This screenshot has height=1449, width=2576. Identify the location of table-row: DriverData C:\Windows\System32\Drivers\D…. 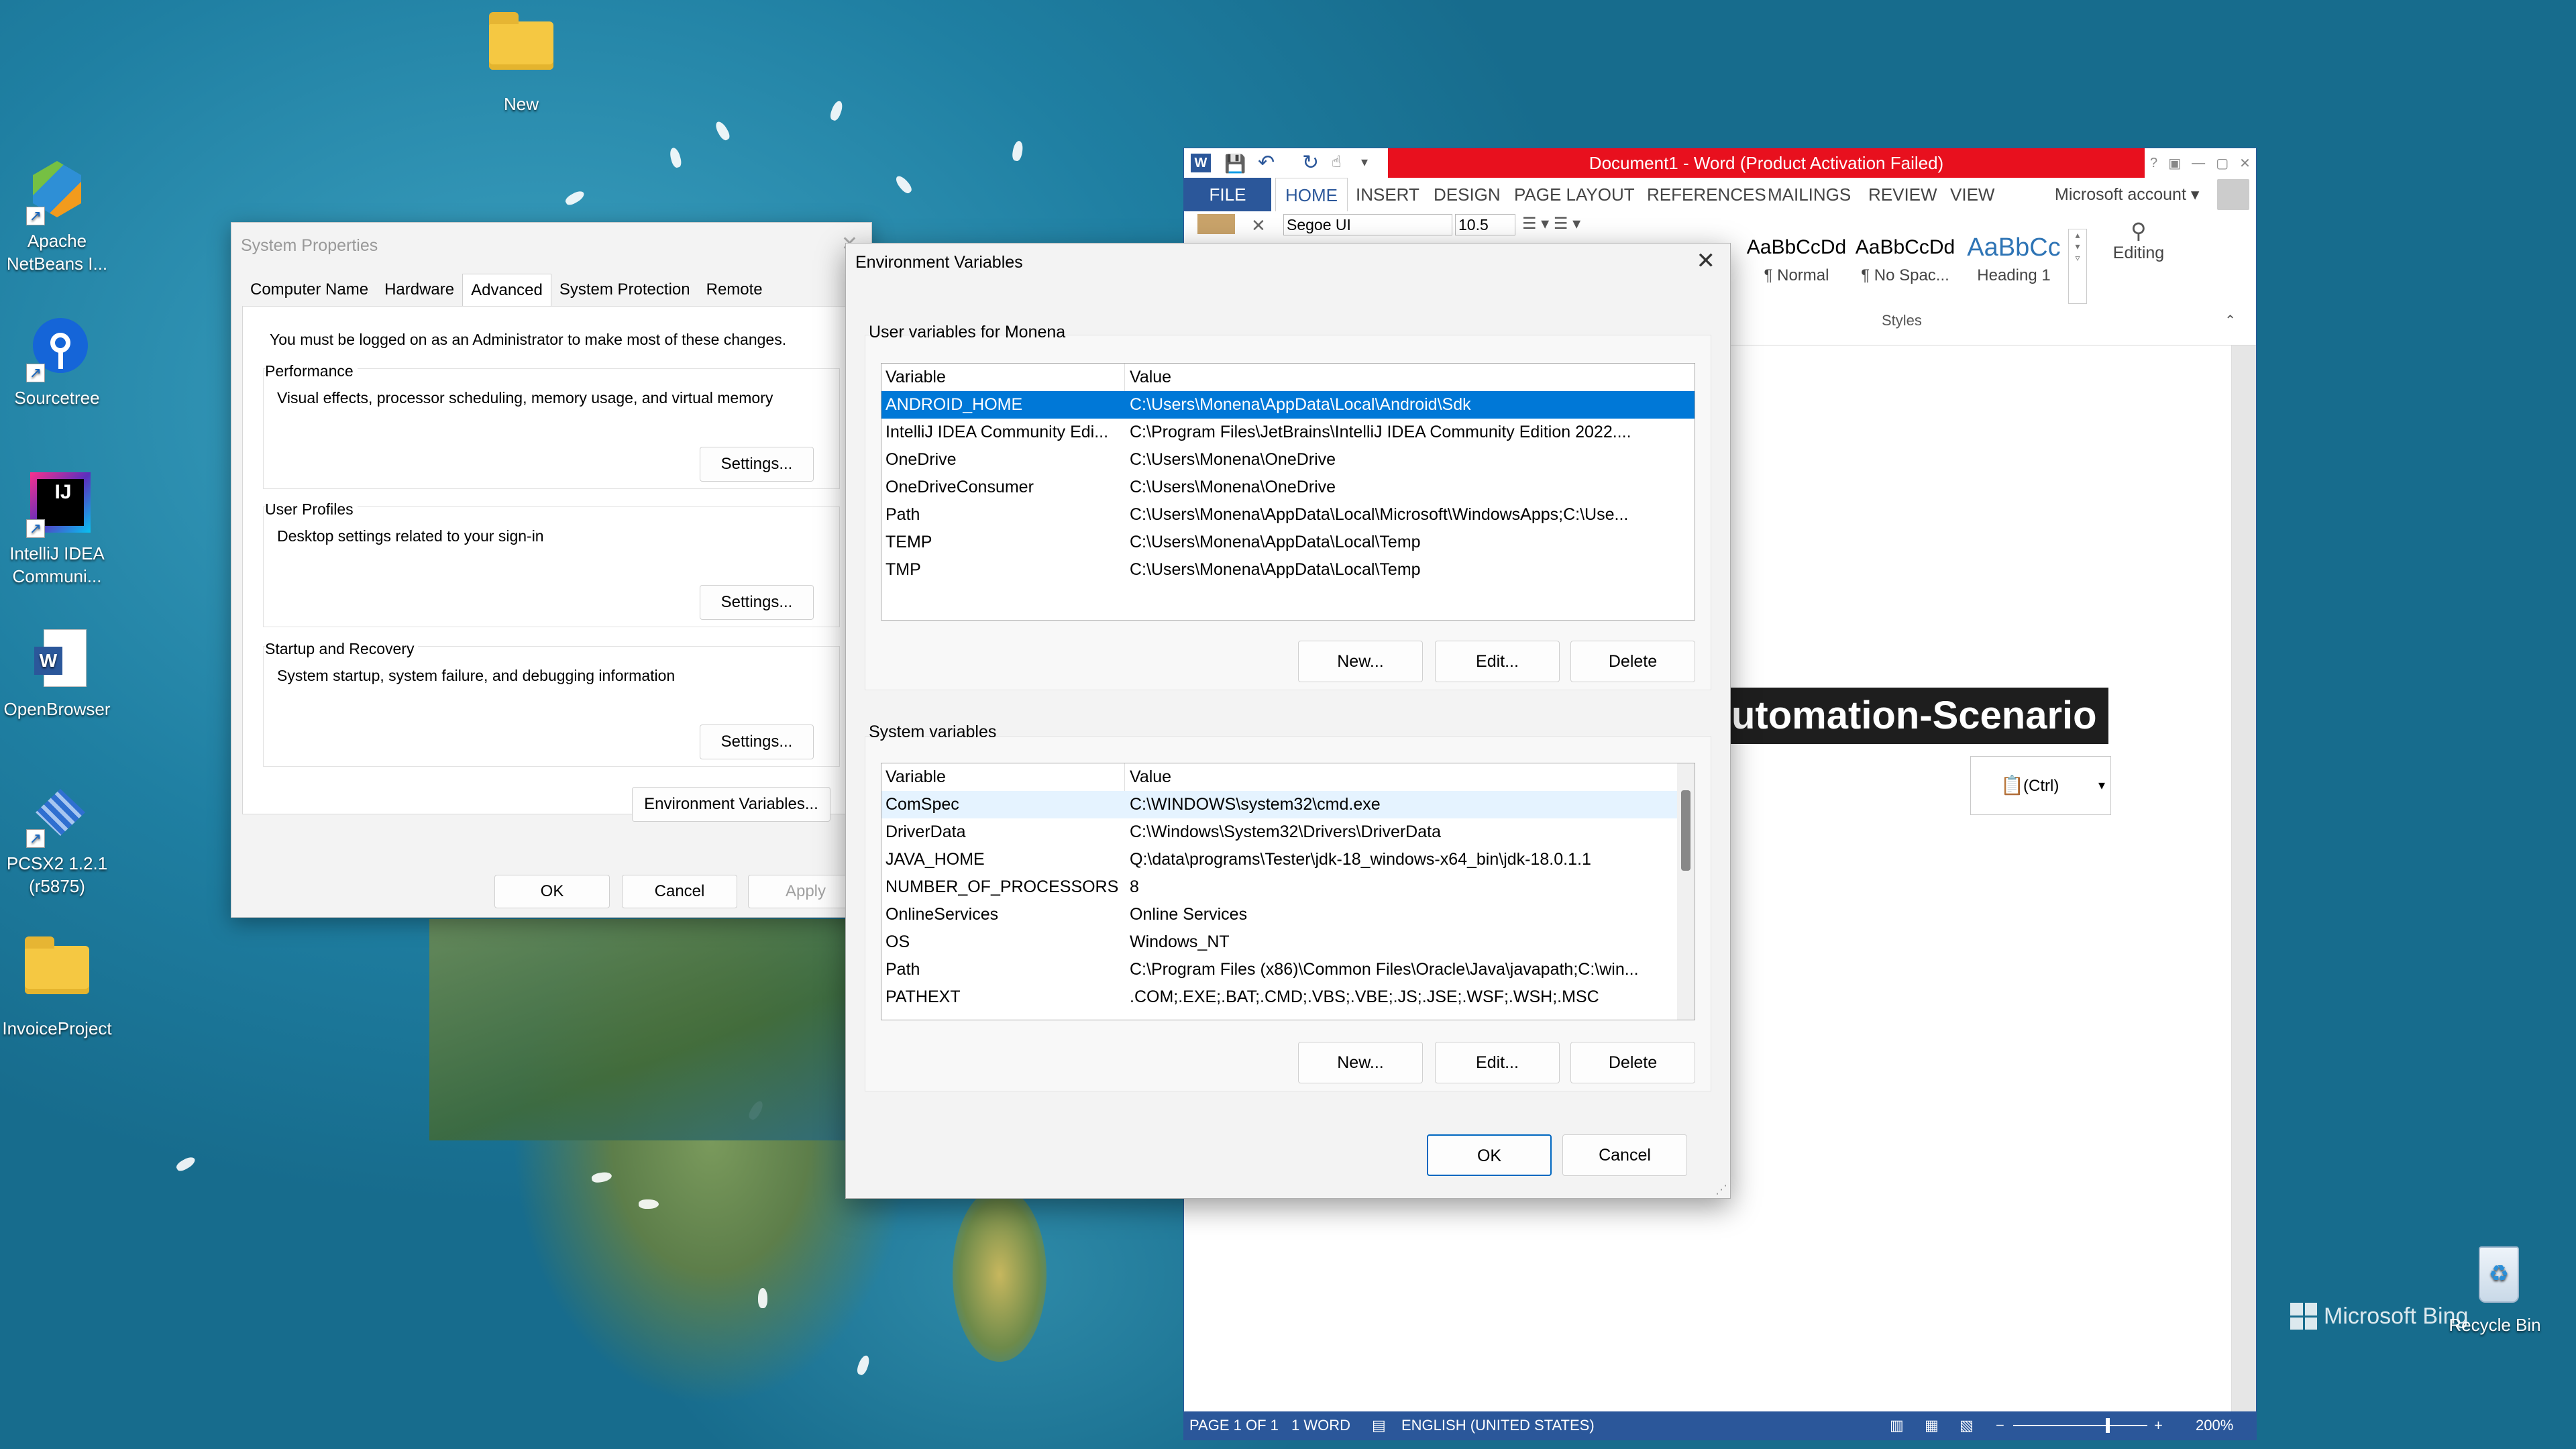
(1288, 832).